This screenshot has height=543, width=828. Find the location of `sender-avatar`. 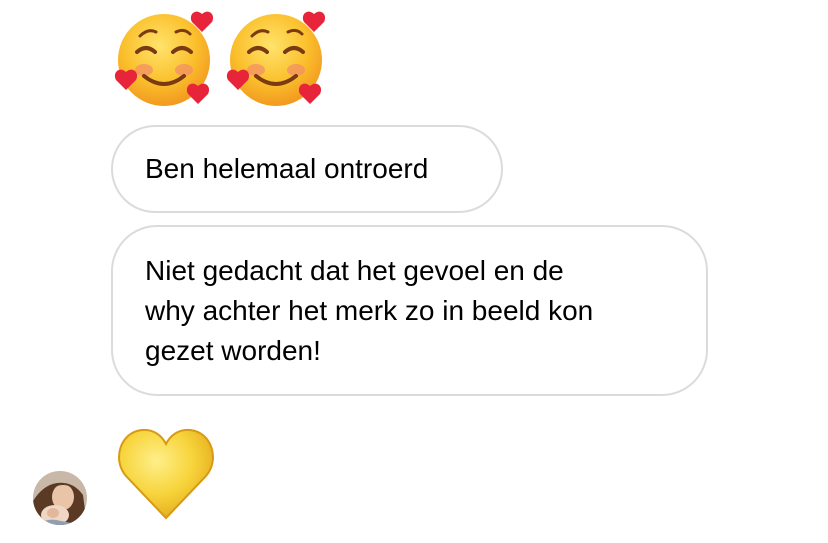

sender-avatar is located at coordinates (60, 498).